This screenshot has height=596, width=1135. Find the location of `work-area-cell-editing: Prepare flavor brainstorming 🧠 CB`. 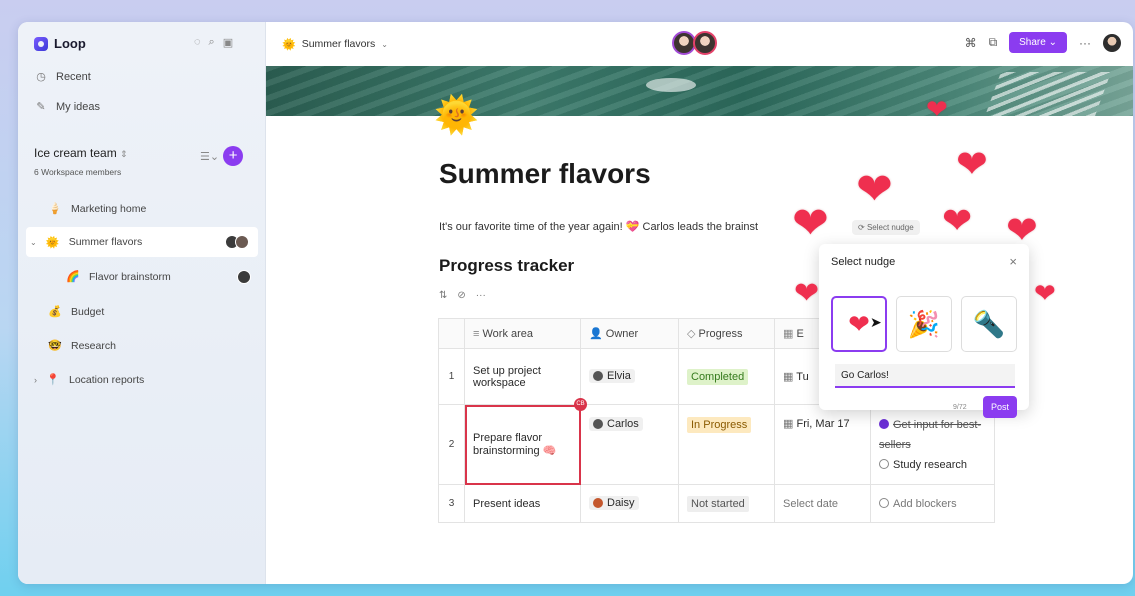

work-area-cell-editing: Prepare flavor brainstorming 🧠 CB is located at coordinates (525, 441).